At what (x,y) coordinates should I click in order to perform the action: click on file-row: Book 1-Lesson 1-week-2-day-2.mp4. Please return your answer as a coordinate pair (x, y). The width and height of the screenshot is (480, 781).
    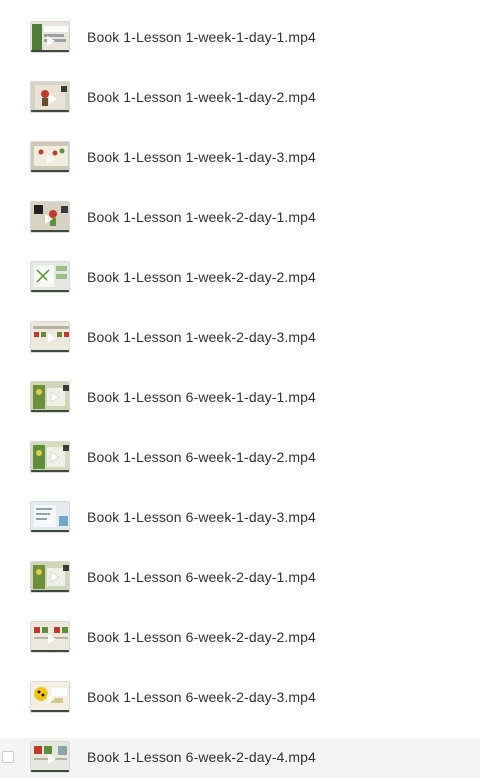
    Looking at the image, I should click on (240, 278).